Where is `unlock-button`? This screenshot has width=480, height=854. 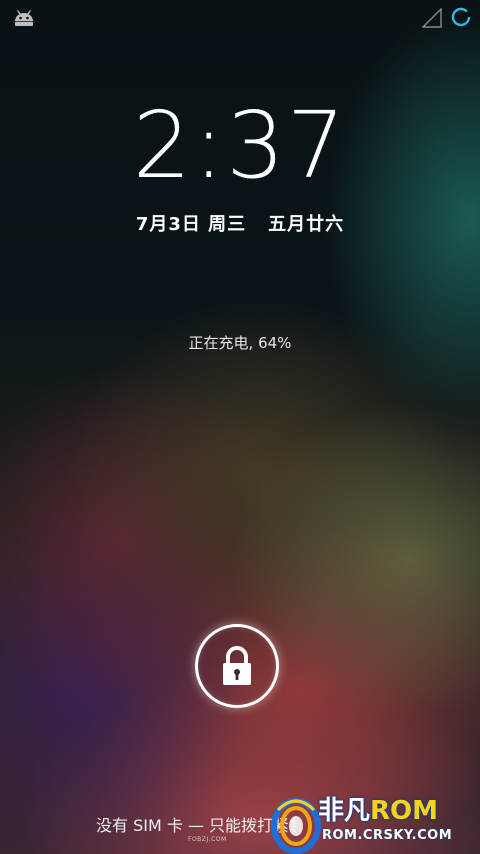
unlock-button is located at coordinates (237, 666).